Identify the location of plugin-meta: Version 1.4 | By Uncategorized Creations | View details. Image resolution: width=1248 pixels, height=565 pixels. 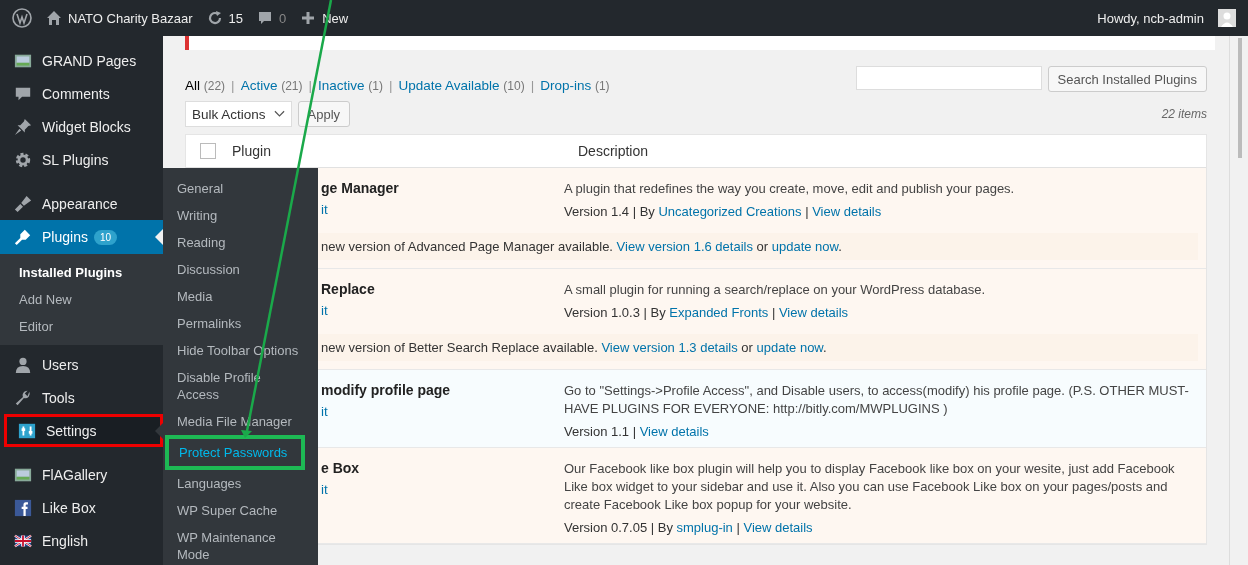
(723, 211).